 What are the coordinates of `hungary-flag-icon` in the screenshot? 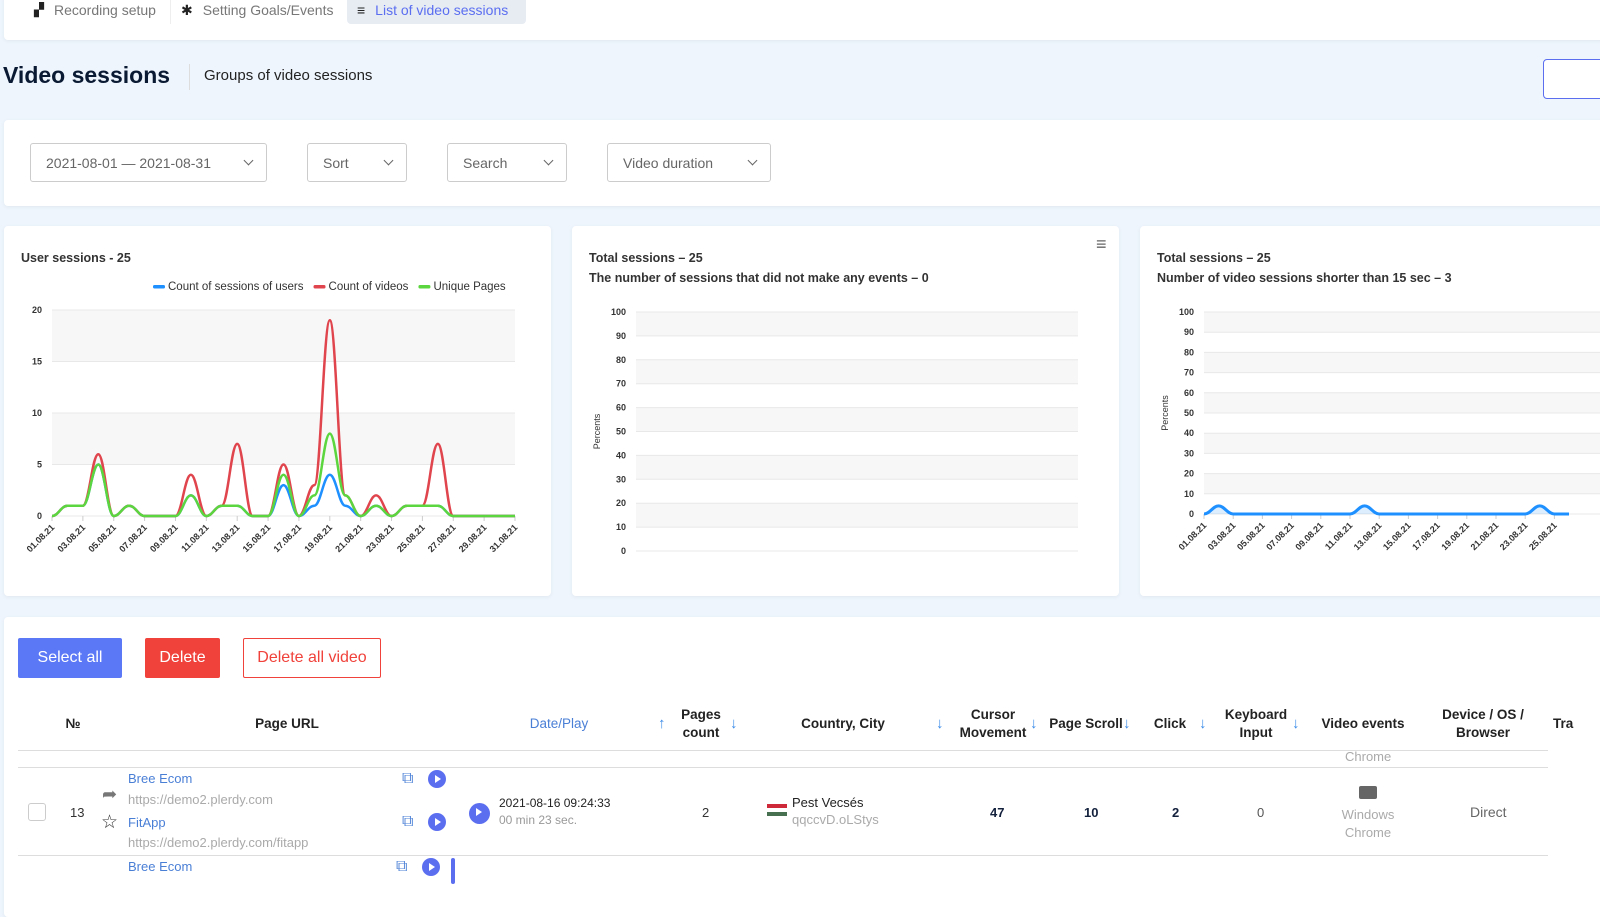 It's located at (777, 810).